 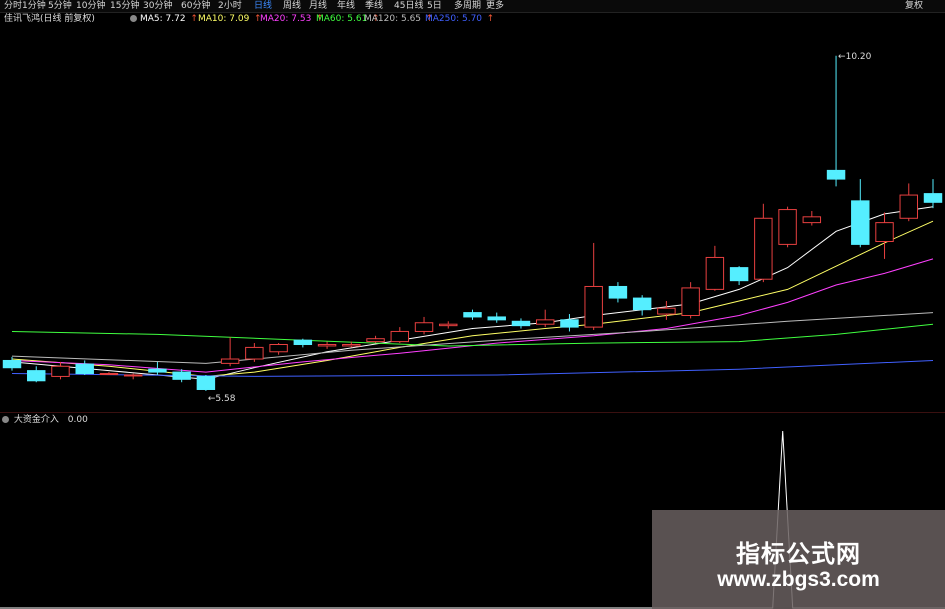 What do you see at coordinates (157, 6) in the screenshot?
I see `toolbar-item: 30分钟` at bounding box center [157, 6].